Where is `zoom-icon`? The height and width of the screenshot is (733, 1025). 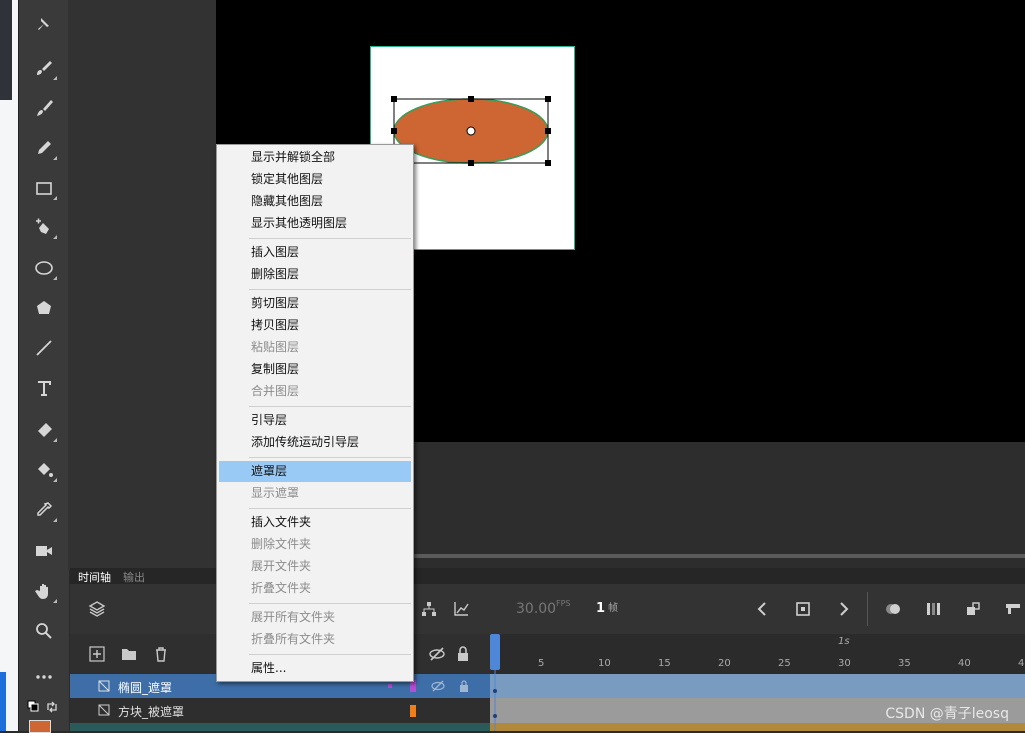 zoom-icon is located at coordinates (44, 631).